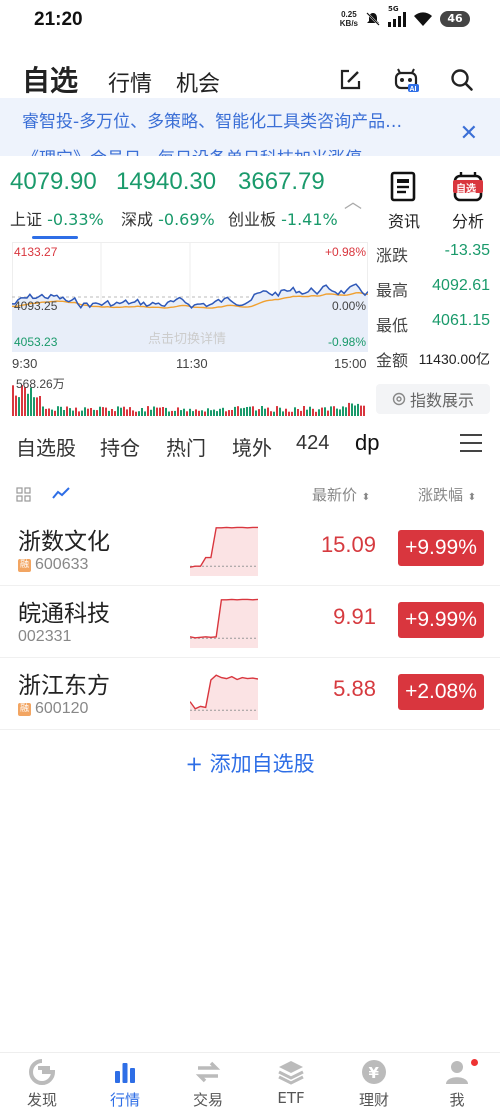 The width and height of the screenshot is (500, 1111). Describe the element at coordinates (353, 201) in the screenshot. I see `chevron-up-icon: ︿` at that location.